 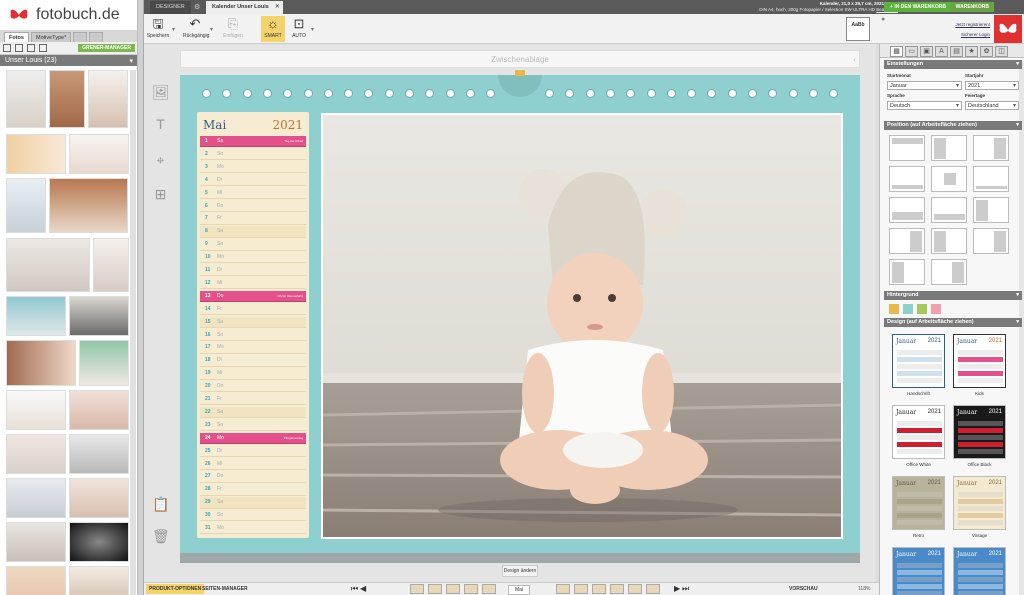 I want to click on text-tab-icon: A, so click(x=941, y=51).